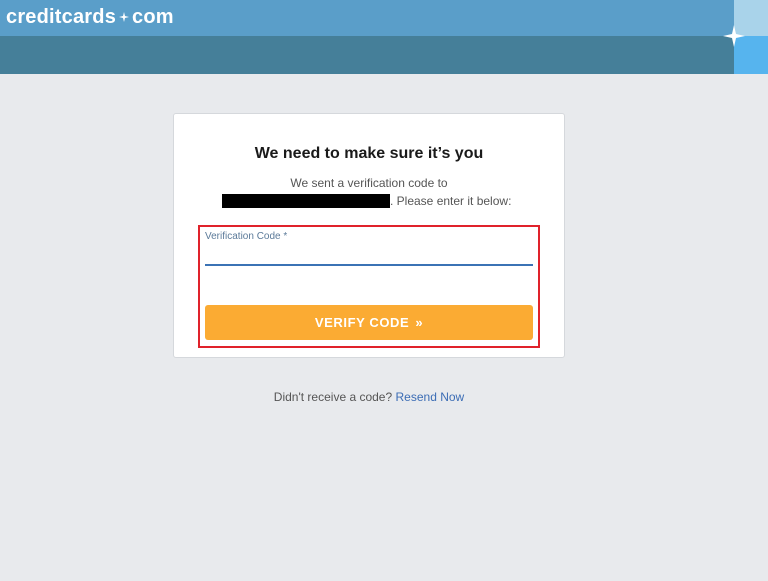  What do you see at coordinates (369, 183) in the screenshot?
I see `verification-message-line1: We sent a verification code to` at bounding box center [369, 183].